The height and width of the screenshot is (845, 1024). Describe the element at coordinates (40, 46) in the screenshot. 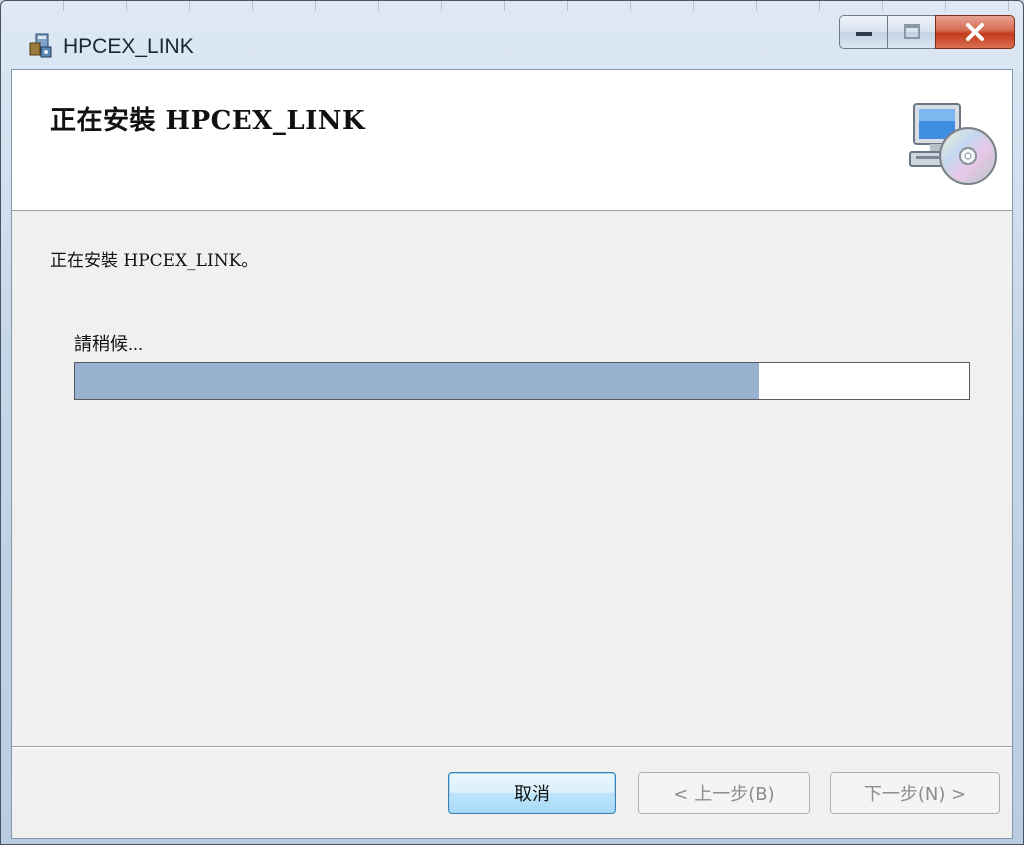

I see `installer-app-icon` at that location.